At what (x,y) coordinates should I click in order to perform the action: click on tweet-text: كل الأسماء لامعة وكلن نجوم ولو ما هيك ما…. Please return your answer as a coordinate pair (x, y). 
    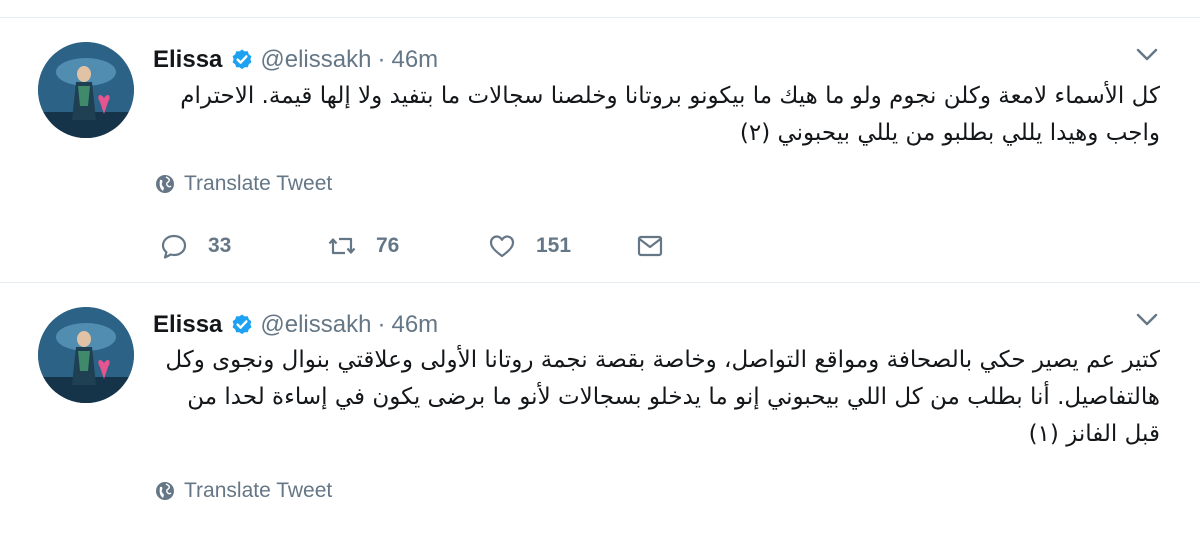
    Looking at the image, I should click on (670, 114).